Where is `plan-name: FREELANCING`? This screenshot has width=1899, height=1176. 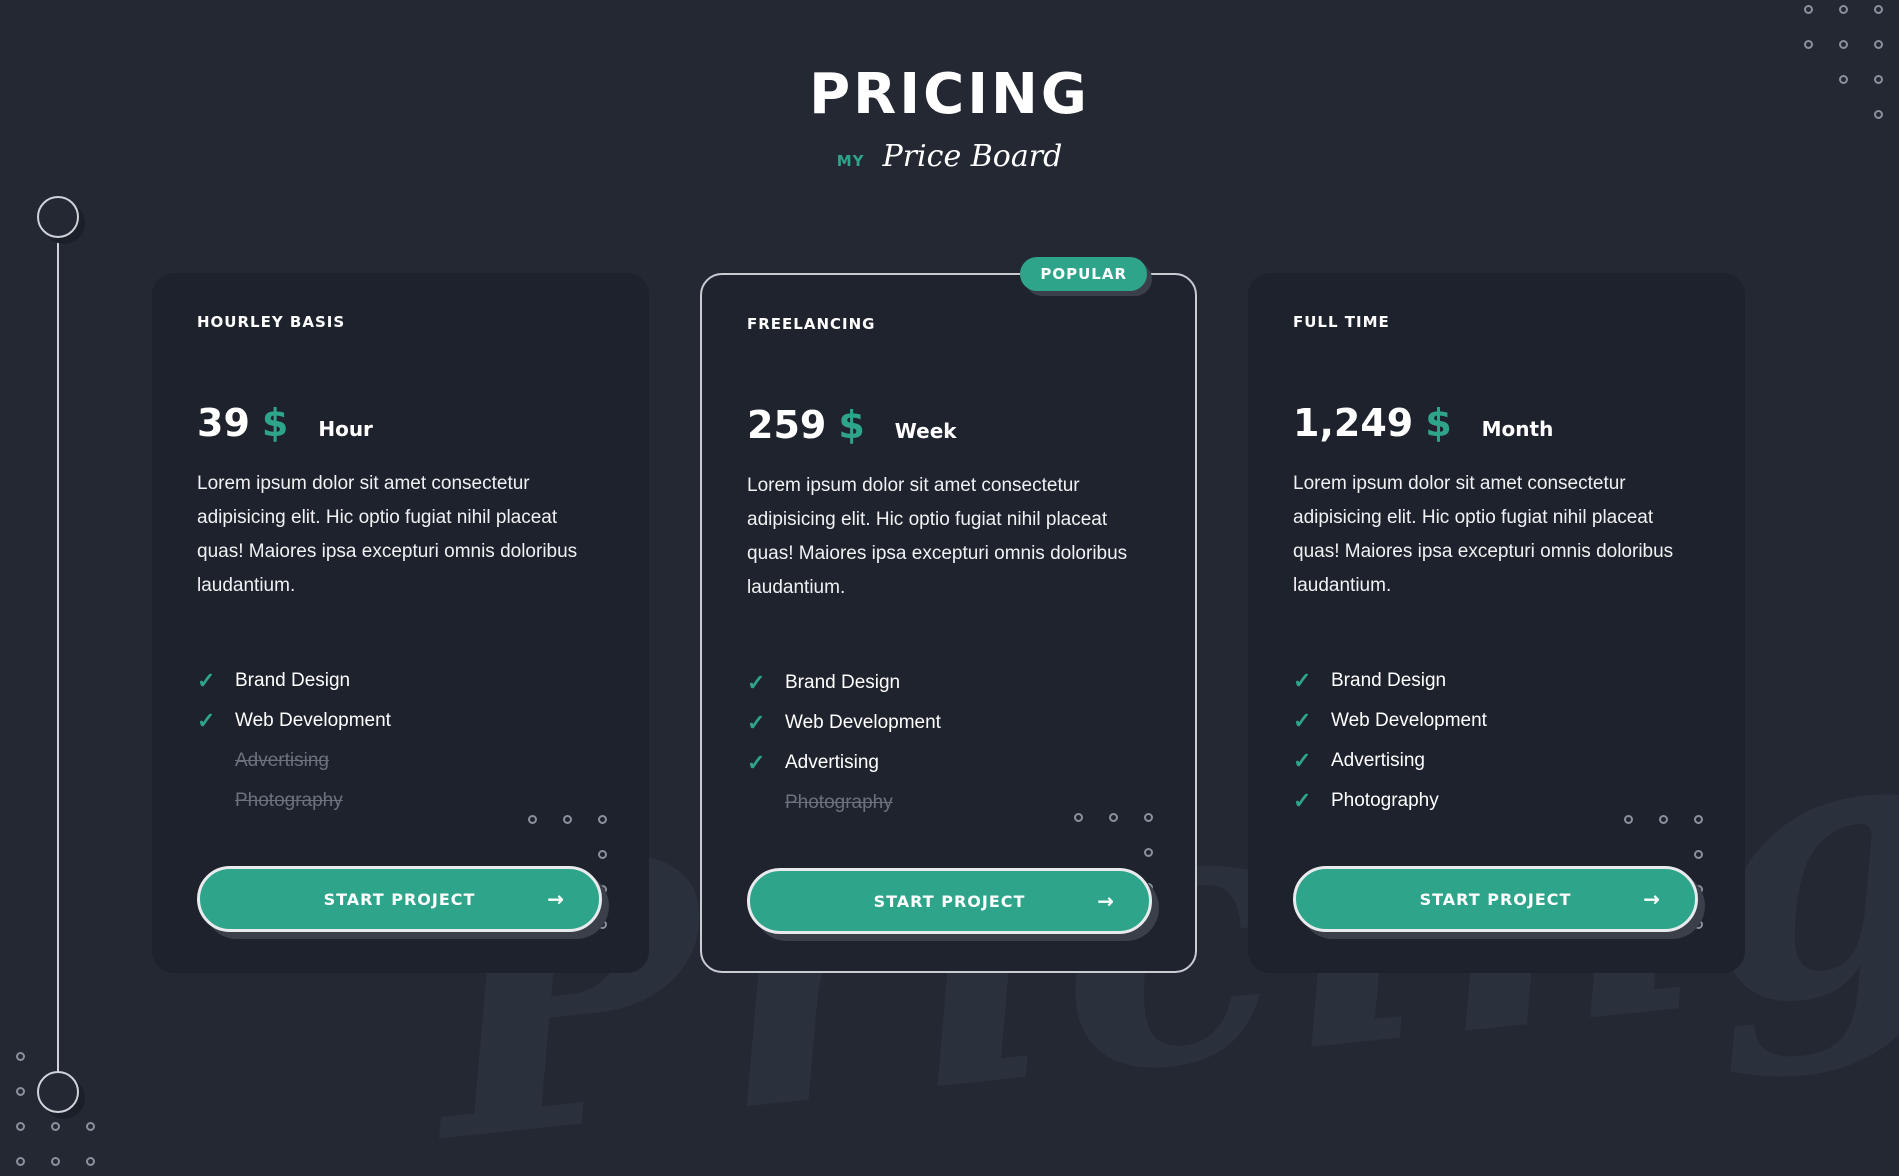 plan-name: FREELANCING is located at coordinates (811, 324).